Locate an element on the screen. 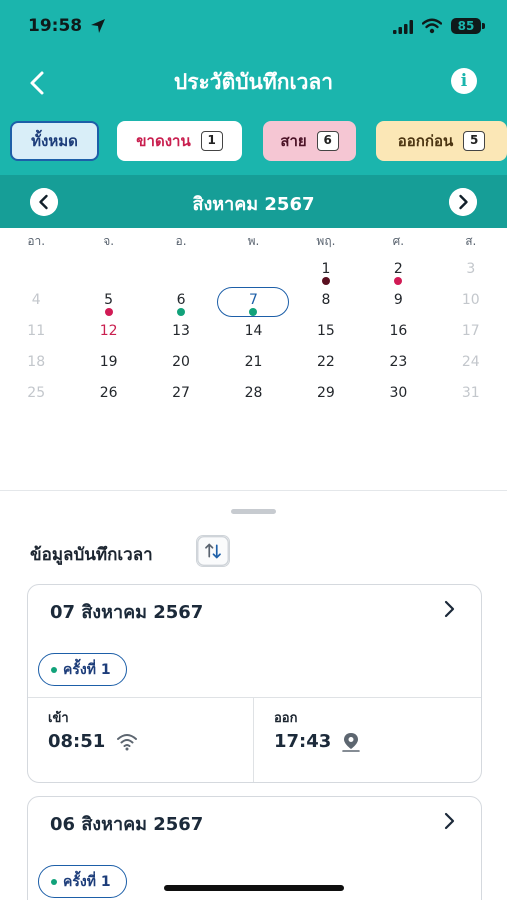 The width and height of the screenshot is (507, 900). calendar-day: 30 is located at coordinates (398, 395).